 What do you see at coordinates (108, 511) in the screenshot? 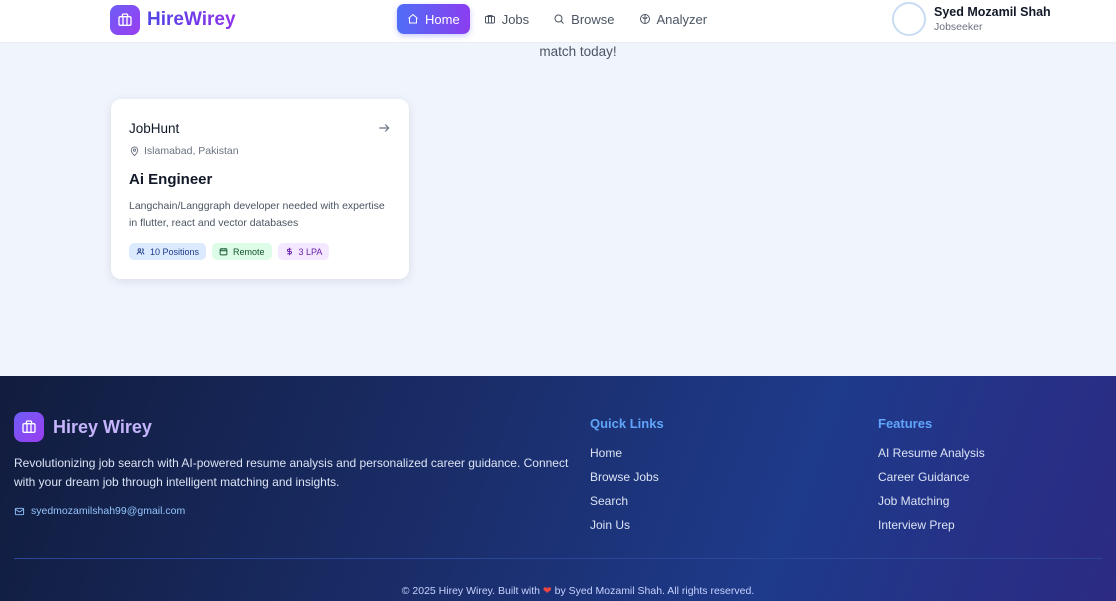
I see `email-text: syedmozamilshah99@gmail.com` at bounding box center [108, 511].